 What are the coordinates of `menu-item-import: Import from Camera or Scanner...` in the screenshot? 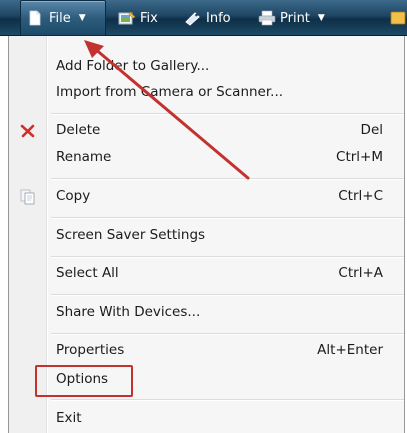 It's located at (206, 92).